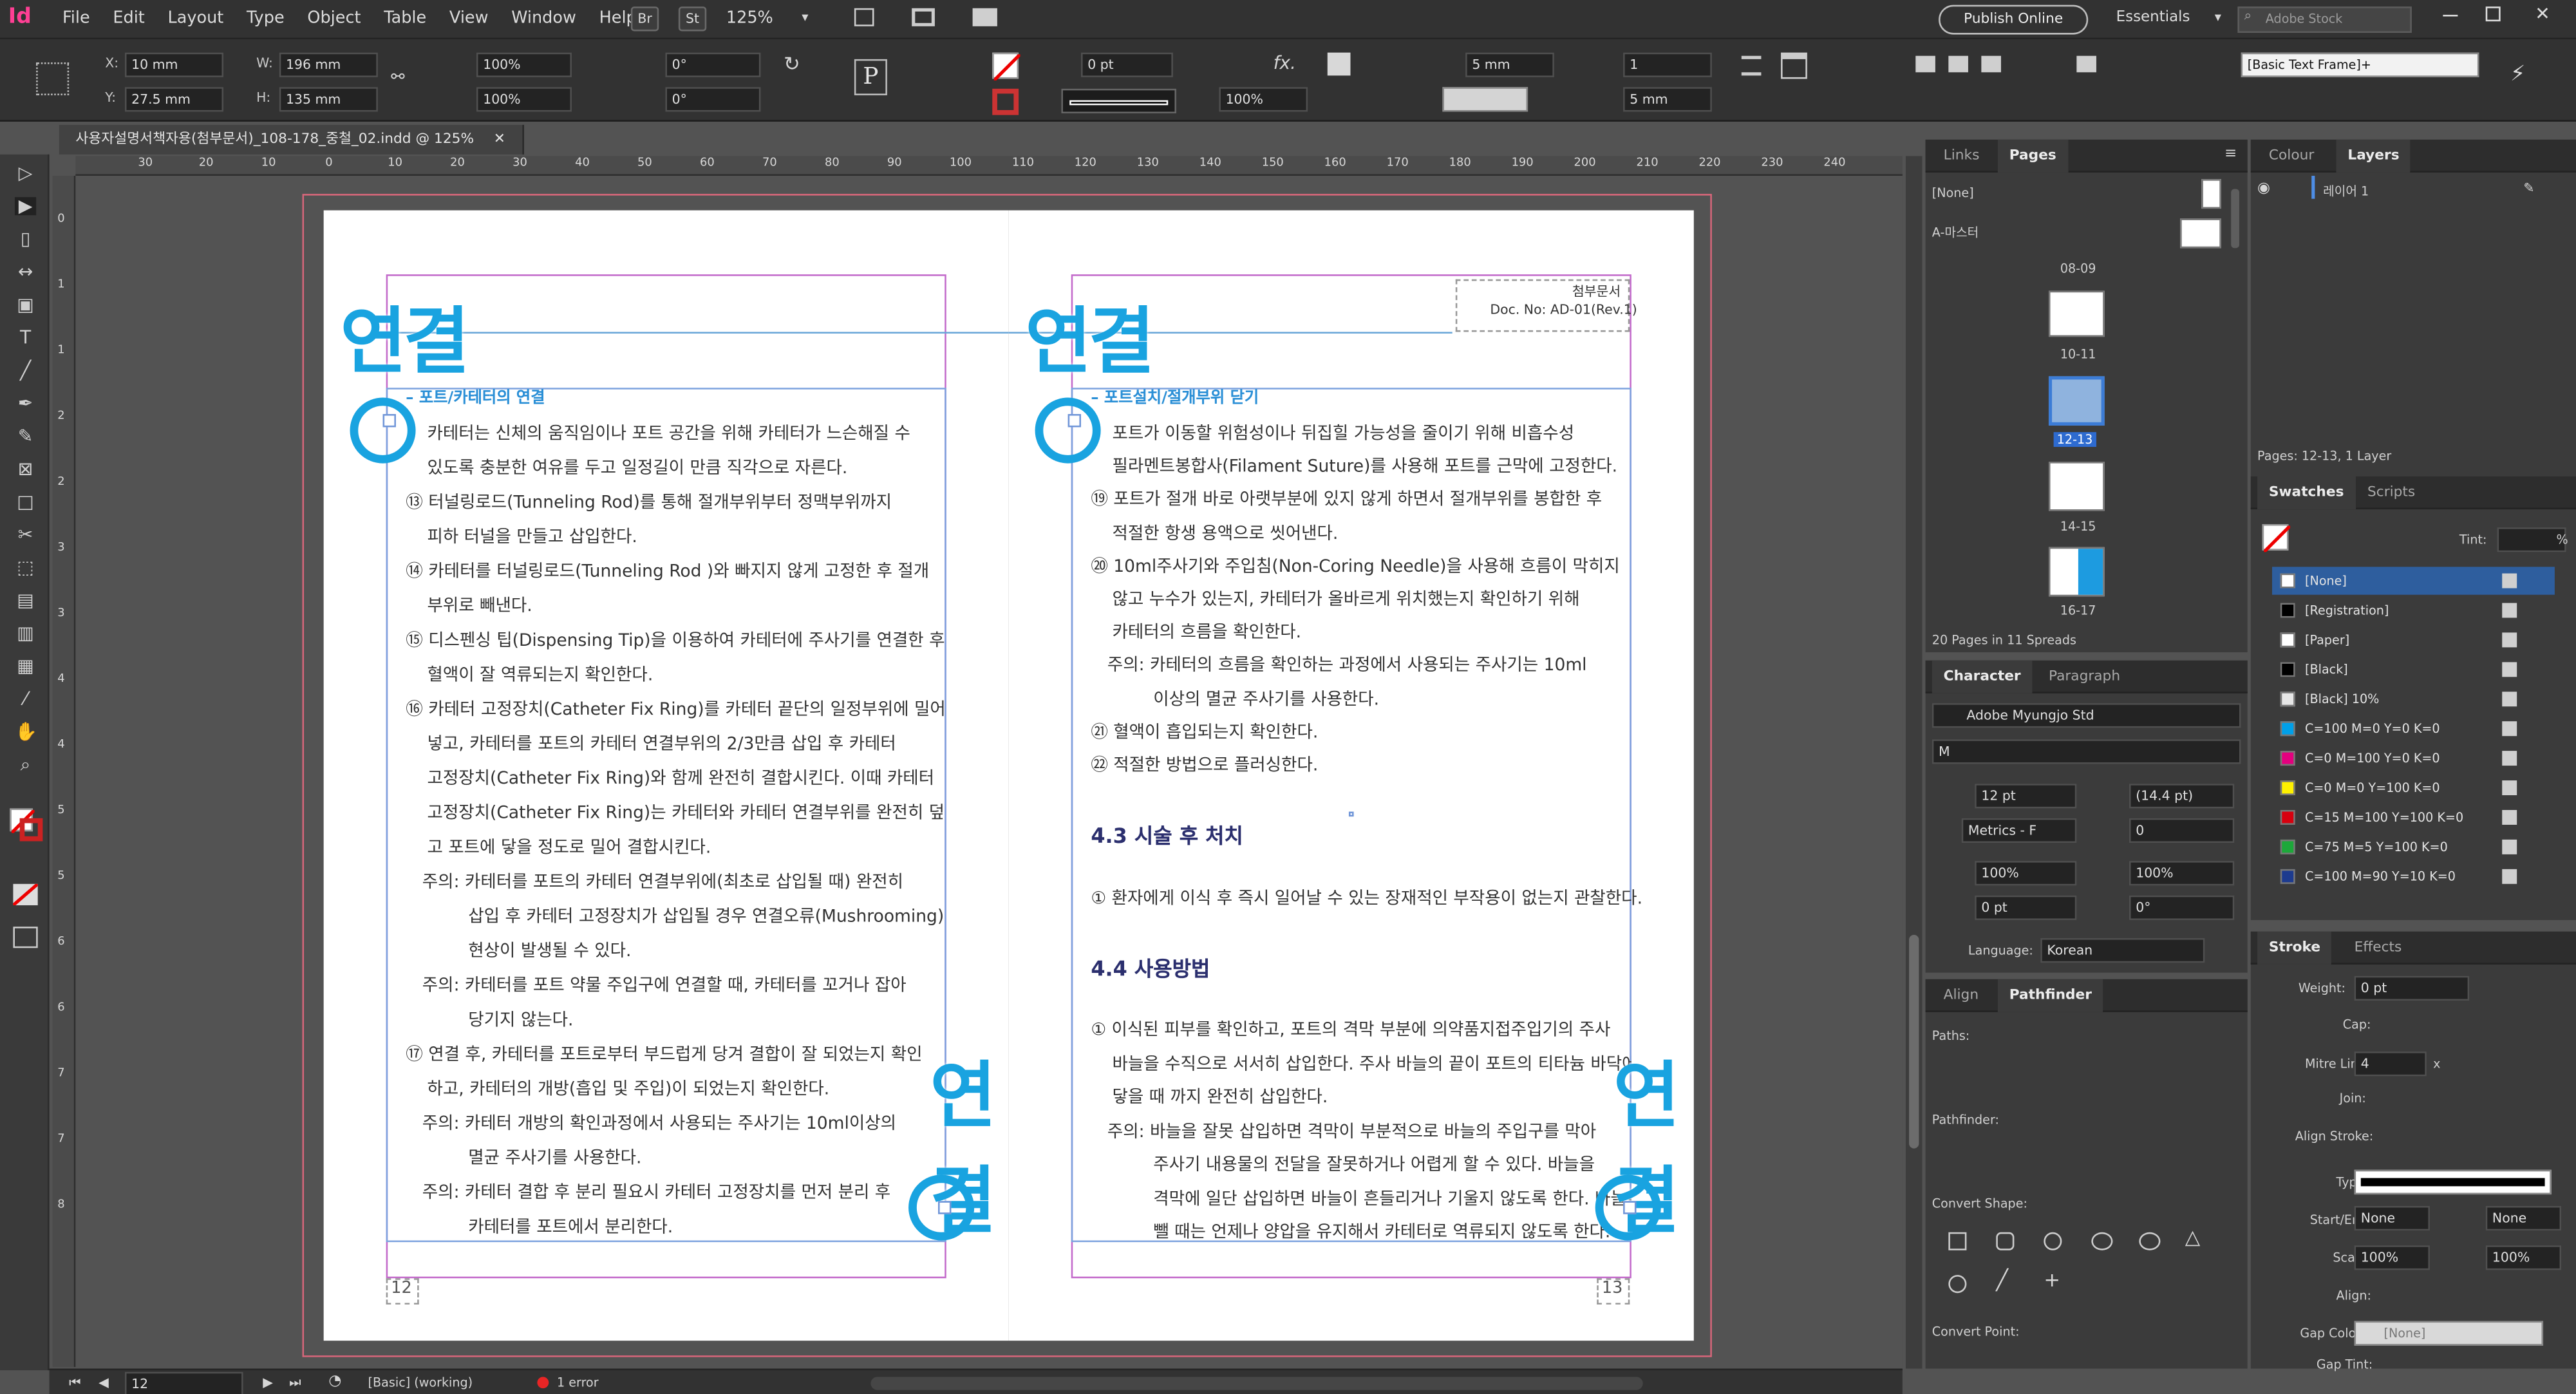  I want to click on zoom-tool-icon: ⌕, so click(25, 765).